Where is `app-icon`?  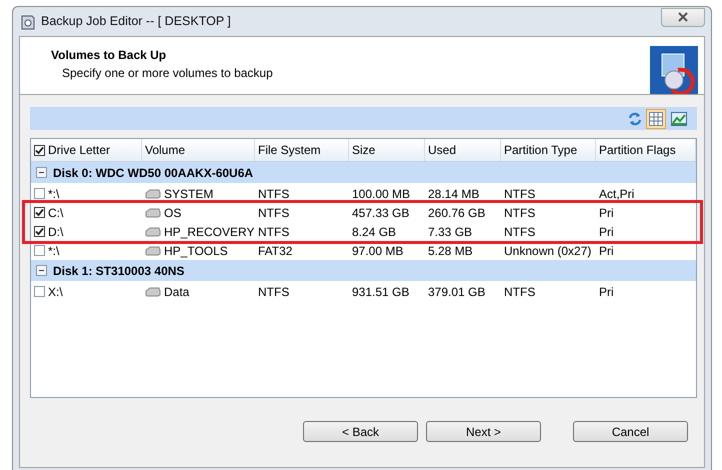 app-icon is located at coordinates (28, 22).